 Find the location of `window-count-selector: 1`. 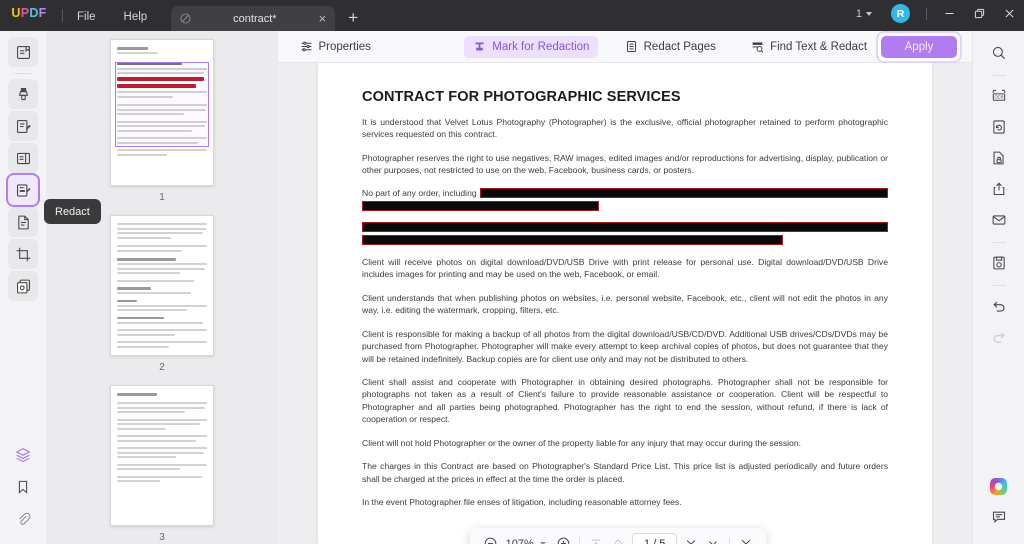

window-count-selector: 1 is located at coordinates (864, 14).